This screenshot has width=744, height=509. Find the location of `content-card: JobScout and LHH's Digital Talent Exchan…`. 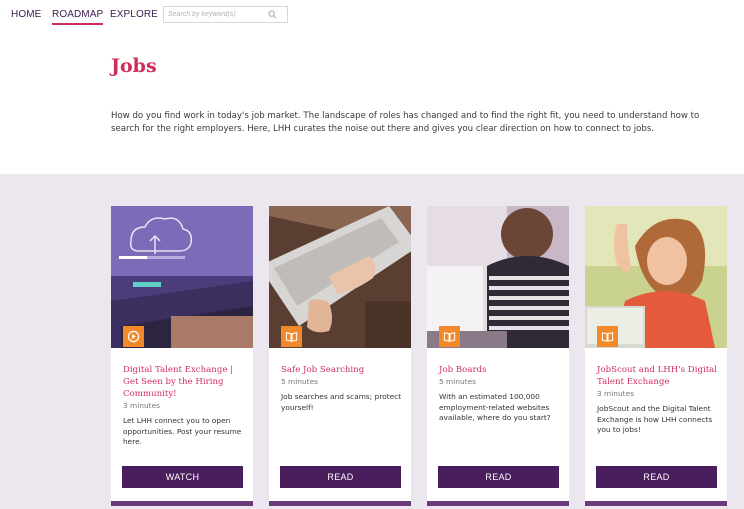

content-card: JobScout and LHH's Digital Talent Exchan… is located at coordinates (656, 356).